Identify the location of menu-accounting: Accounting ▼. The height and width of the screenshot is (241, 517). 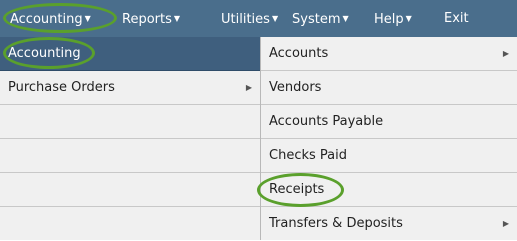
(50, 19).